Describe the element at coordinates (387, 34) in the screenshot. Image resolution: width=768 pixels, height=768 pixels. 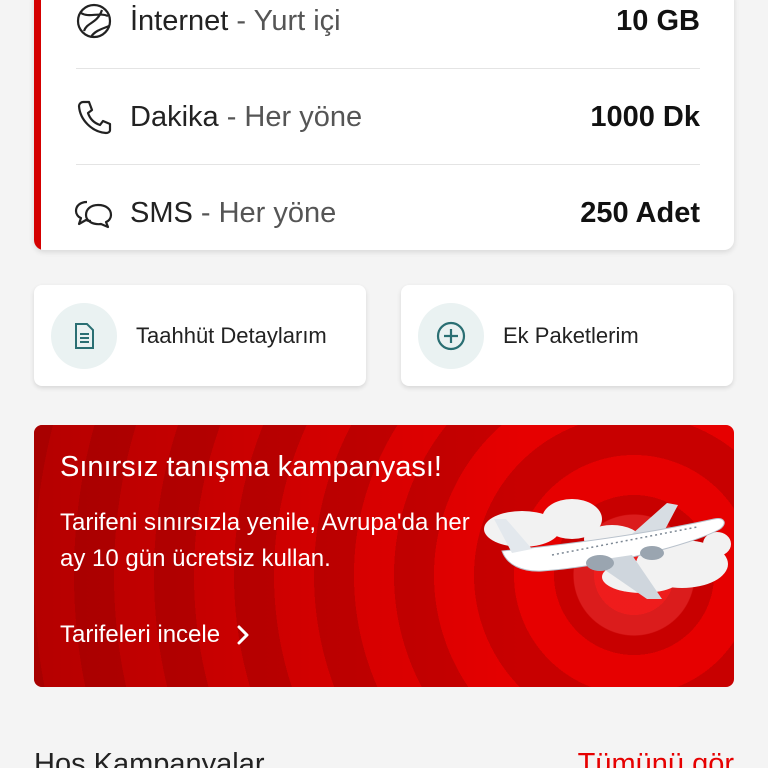
I see `usage-row-internet: İnternet - Yurt içi 10 GB` at that location.